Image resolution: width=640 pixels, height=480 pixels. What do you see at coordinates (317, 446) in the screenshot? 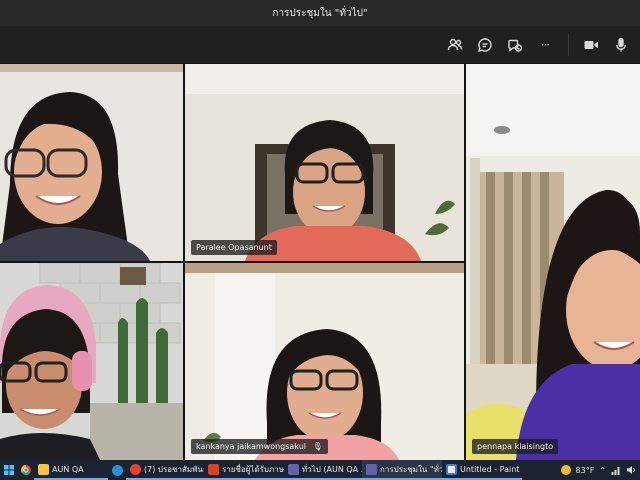
I see `mic-muted-icon: 🎙` at bounding box center [317, 446].